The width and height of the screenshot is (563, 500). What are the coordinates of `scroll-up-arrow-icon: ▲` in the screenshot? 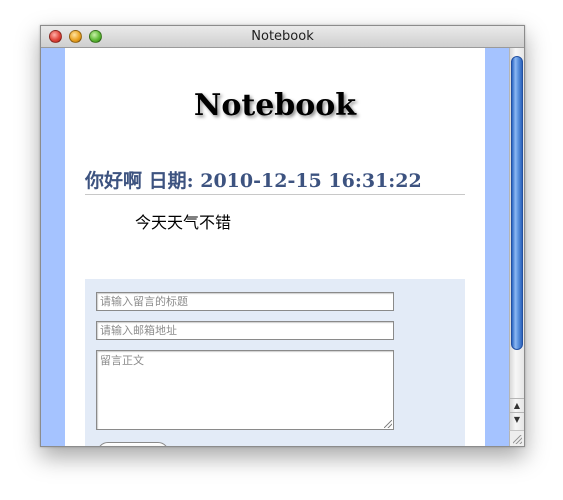 It's located at (517, 405).